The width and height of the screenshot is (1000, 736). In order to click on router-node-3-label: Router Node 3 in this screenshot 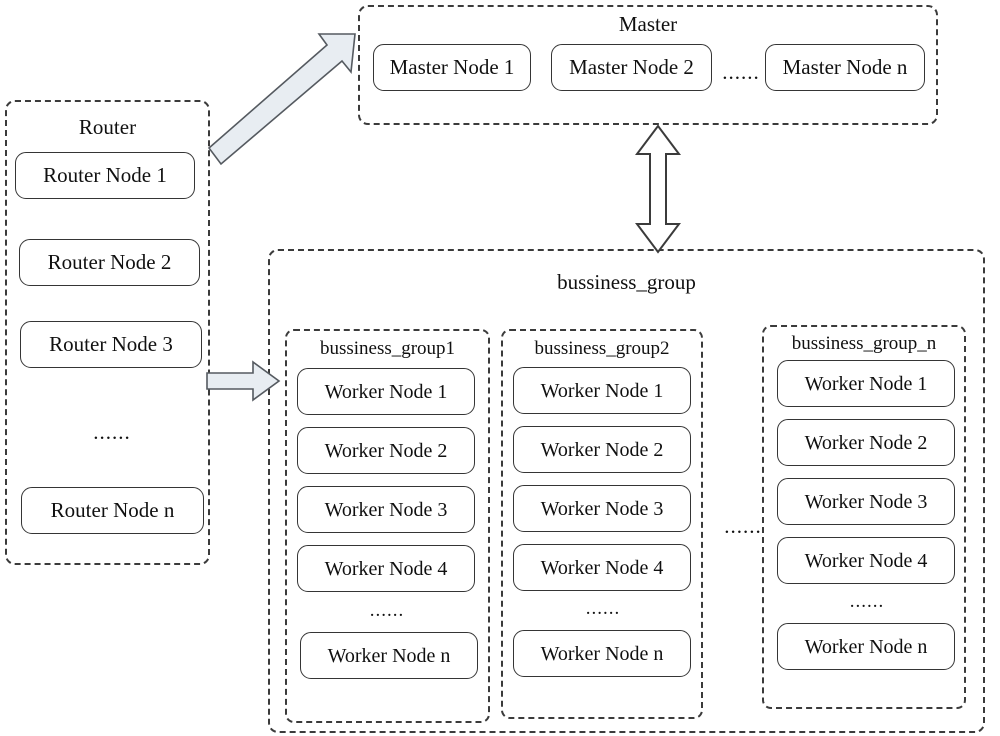, I will do `click(111, 344)`.